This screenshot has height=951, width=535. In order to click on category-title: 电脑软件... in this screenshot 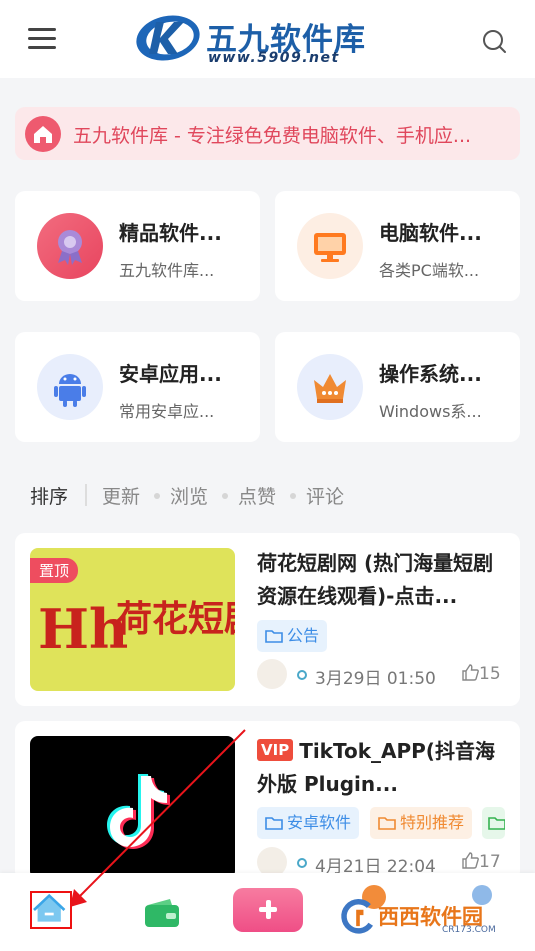, I will do `click(430, 233)`.